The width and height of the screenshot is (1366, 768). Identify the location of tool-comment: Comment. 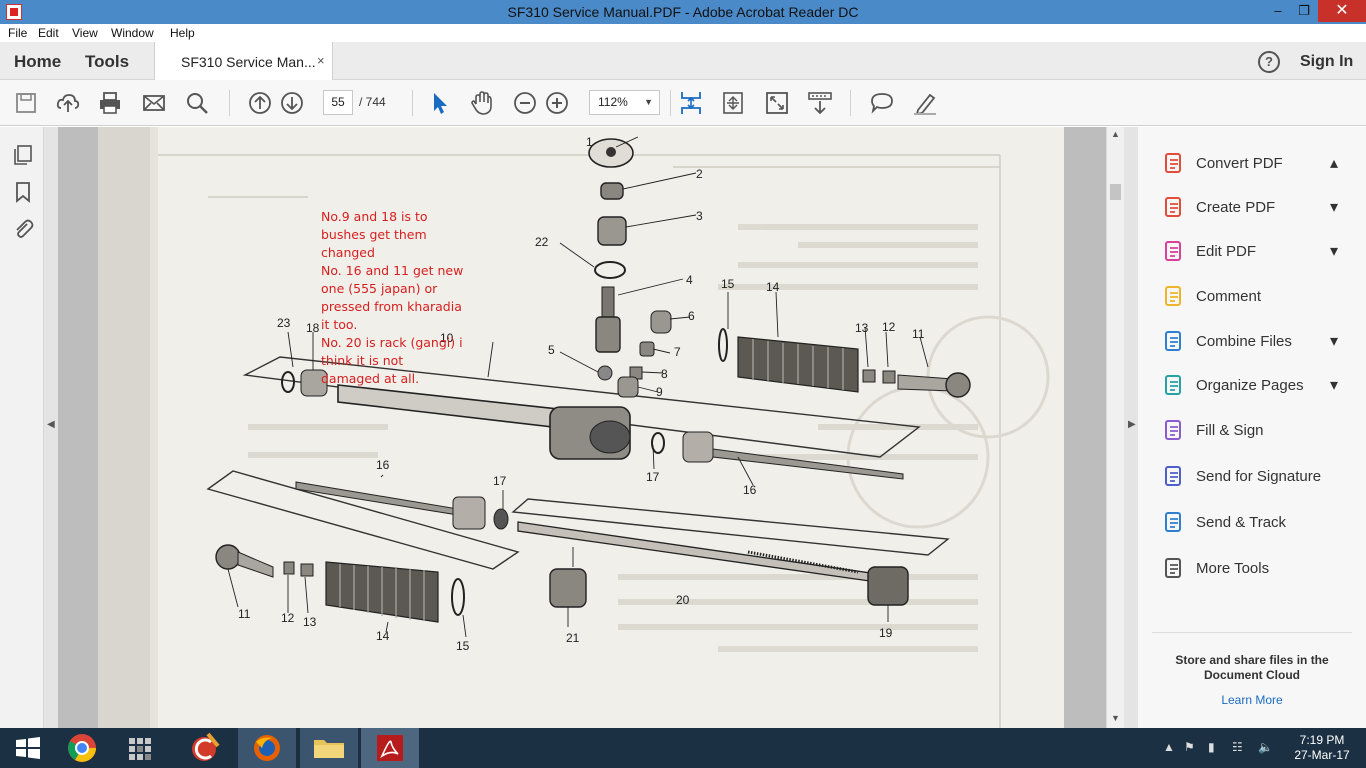
(1262, 295).